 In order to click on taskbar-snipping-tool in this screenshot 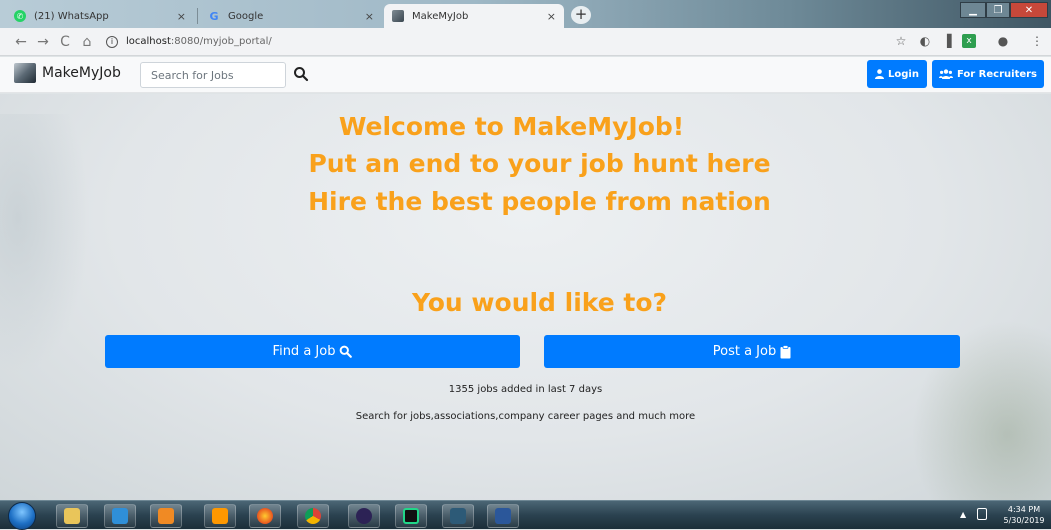, I will do `click(458, 516)`.